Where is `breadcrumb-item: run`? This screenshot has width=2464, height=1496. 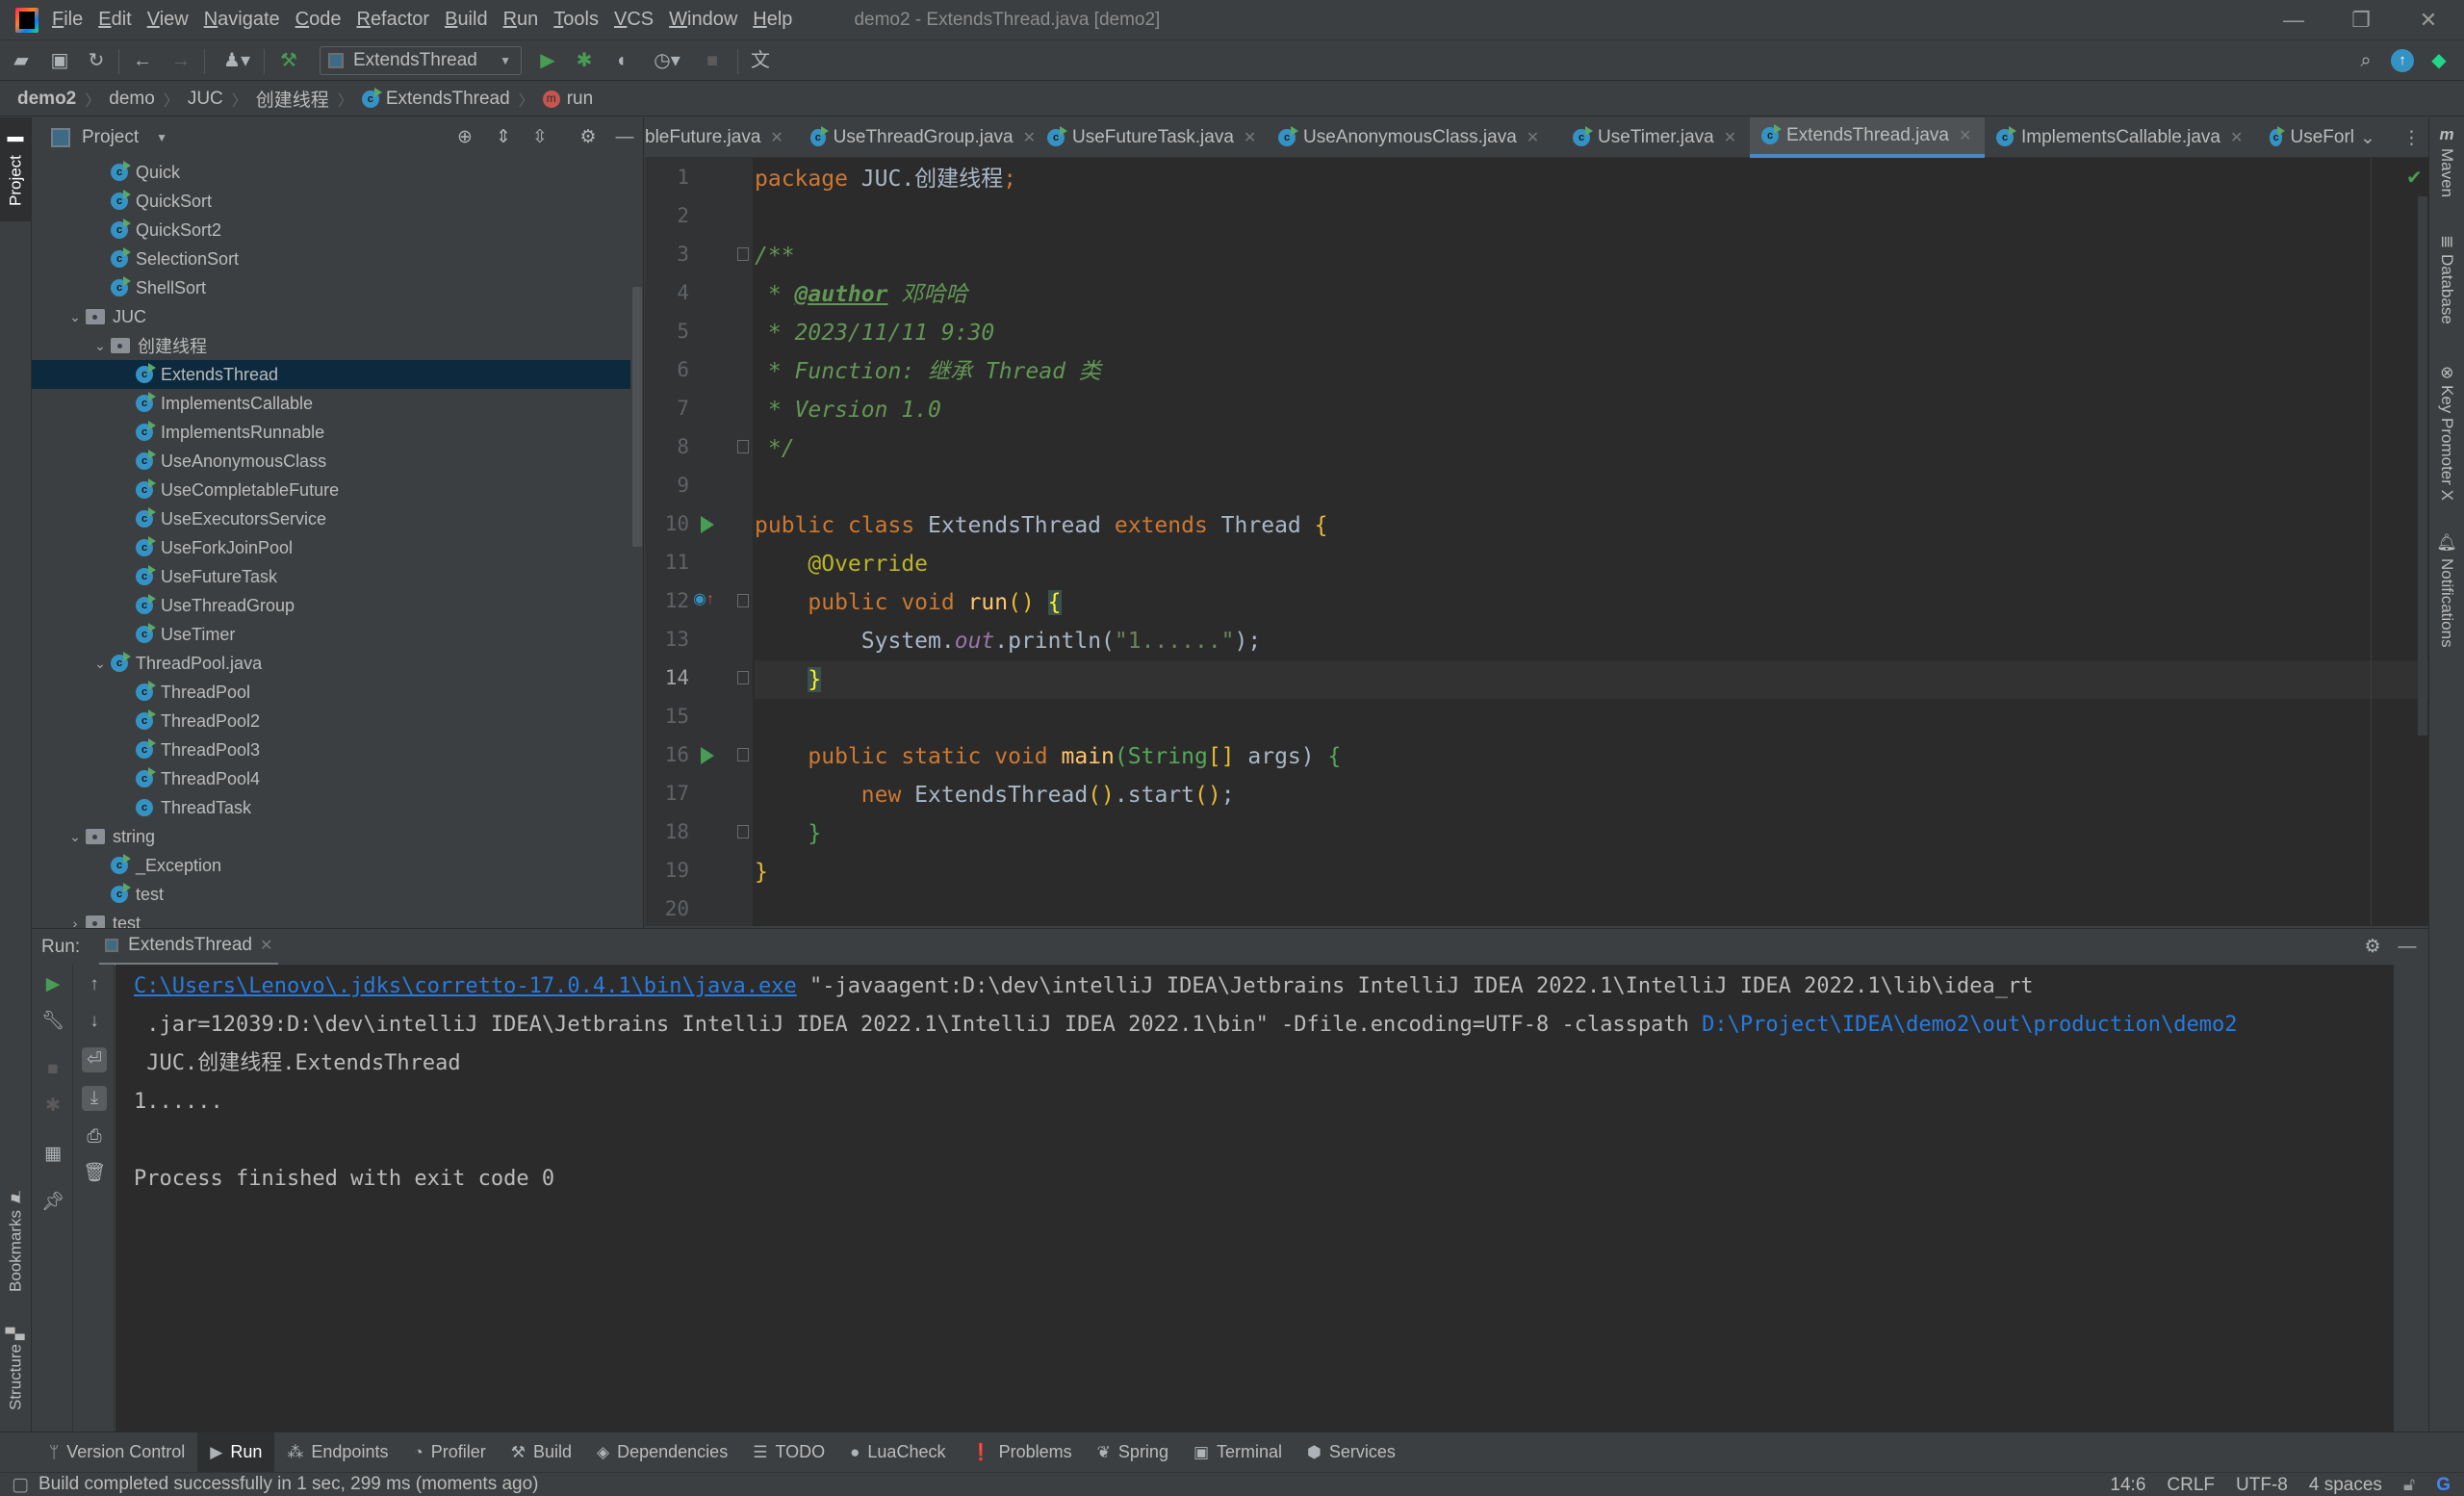
breadcrumb-item: run is located at coordinates (580, 99).